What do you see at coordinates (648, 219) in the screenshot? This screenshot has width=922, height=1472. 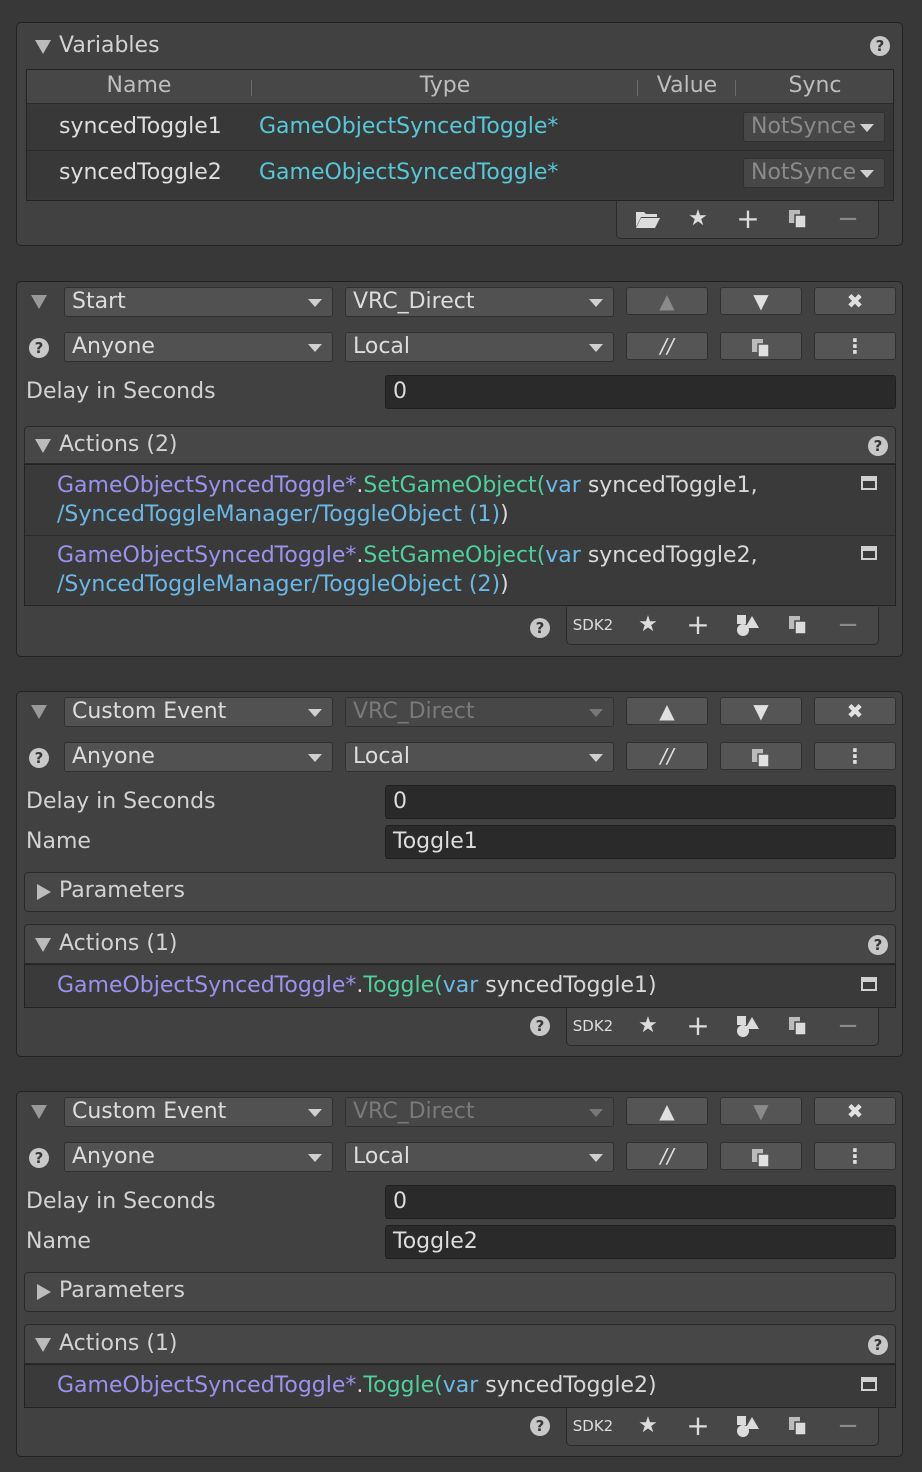 I see `folder-open-icon` at bounding box center [648, 219].